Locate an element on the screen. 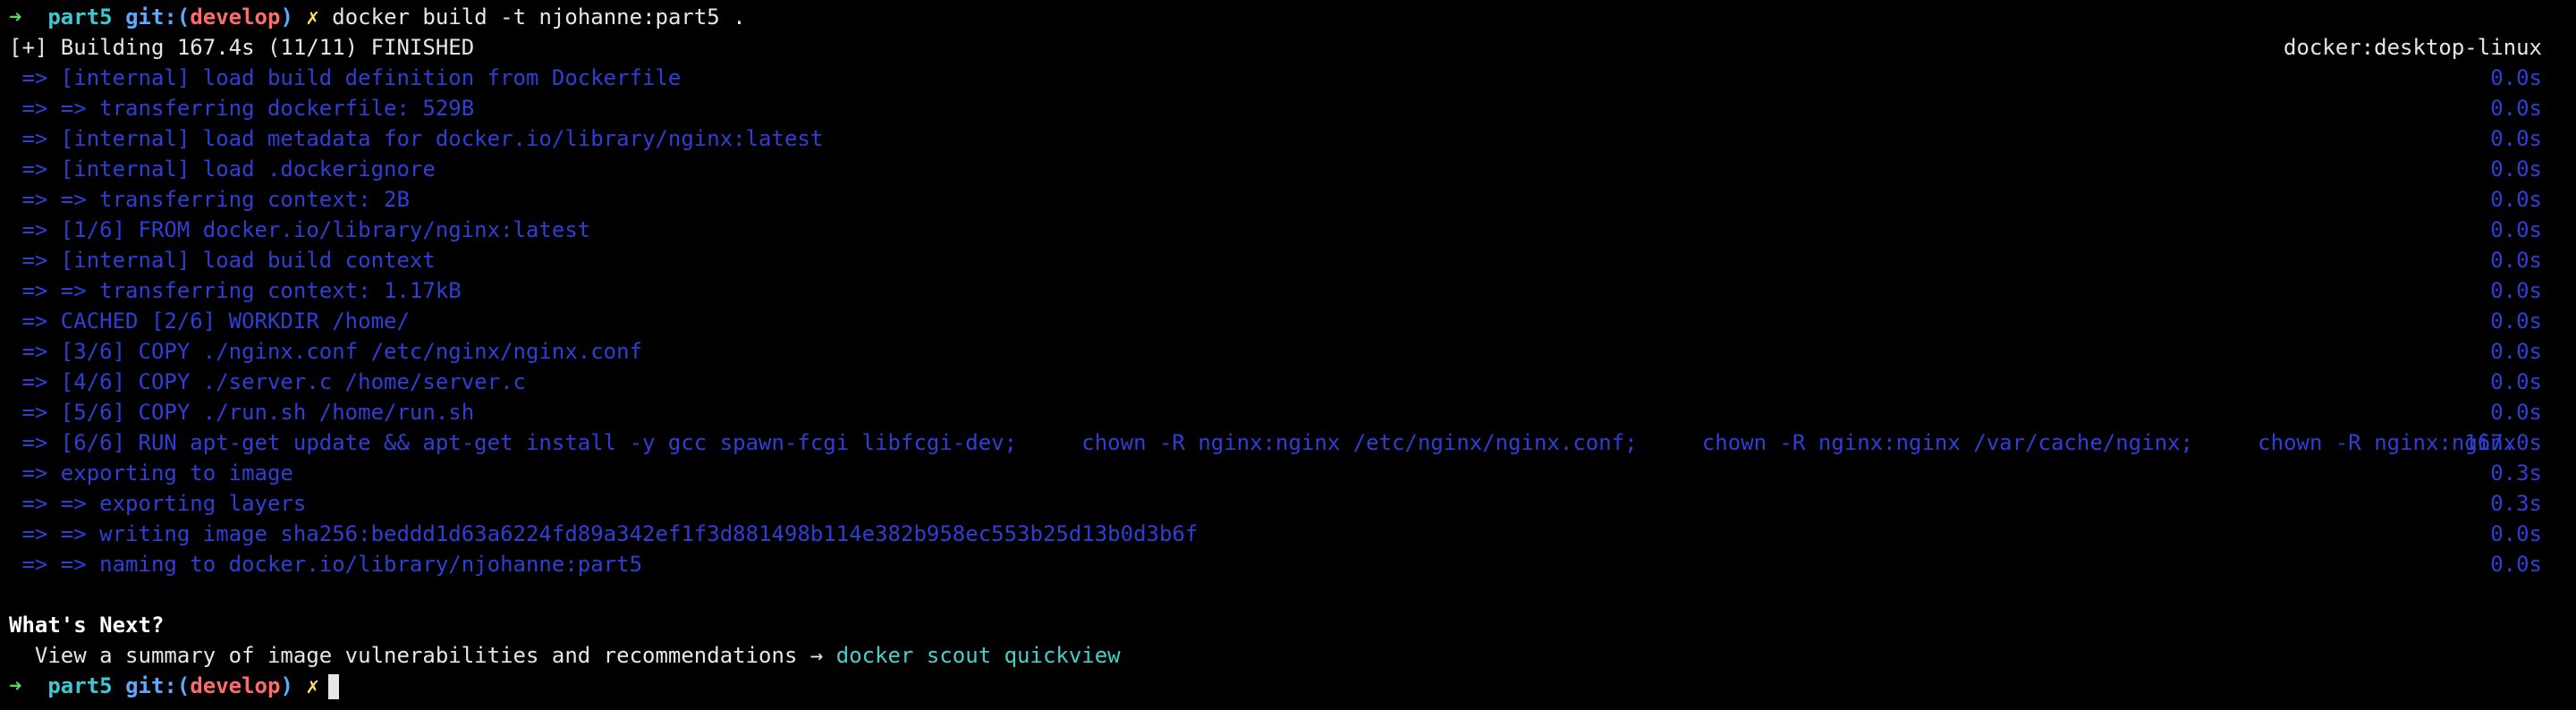  build-step-text: => exporting to image is located at coordinates (151, 473).